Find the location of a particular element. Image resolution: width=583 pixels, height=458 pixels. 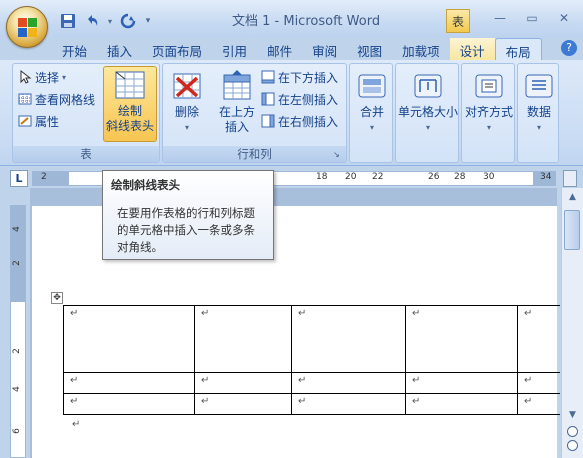

tab-review: 审阅 is located at coordinates (324, 49).